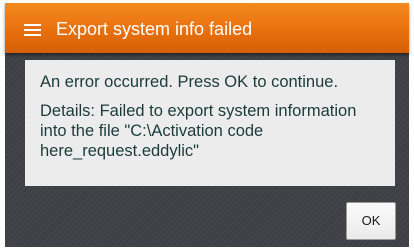  Describe the element at coordinates (371, 221) in the screenshot. I see `ok-button: OK` at that location.